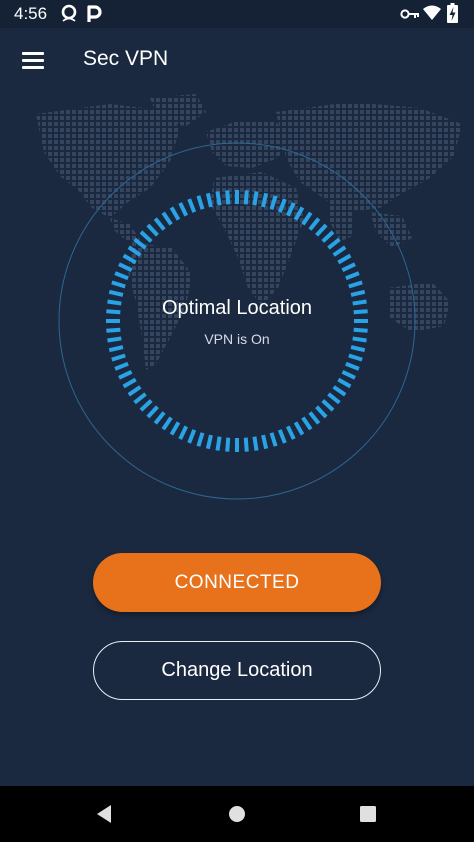 Image resolution: width=474 pixels, height=842 pixels. Describe the element at coordinates (237, 670) in the screenshot. I see `change-location-button: Change Location` at that location.